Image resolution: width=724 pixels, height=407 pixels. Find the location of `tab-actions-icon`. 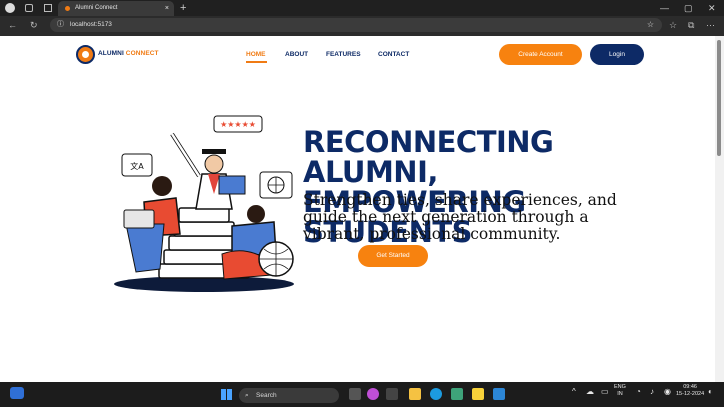

tab-actions-icon is located at coordinates (48, 8).